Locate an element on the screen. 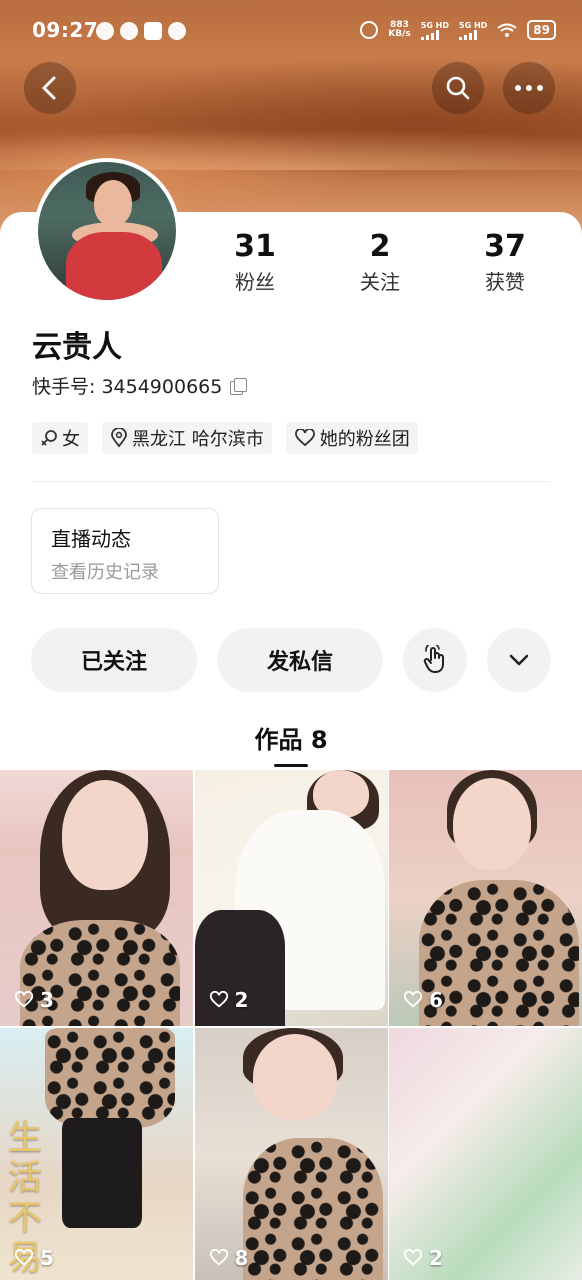 This screenshot has height=1280, width=582. profile-stats: 31 粉丝 2 关注 37 获赞 is located at coordinates (380, 262).